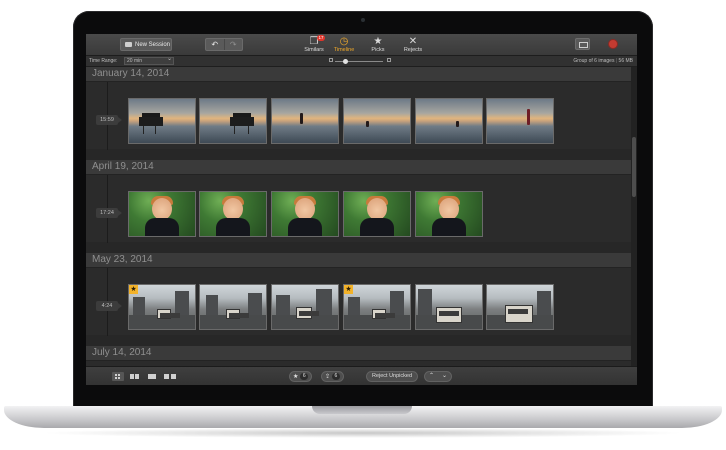 The width and height of the screenshot is (726, 450). Describe the element at coordinates (152, 376) in the screenshot. I see `single-view-icon` at that location.